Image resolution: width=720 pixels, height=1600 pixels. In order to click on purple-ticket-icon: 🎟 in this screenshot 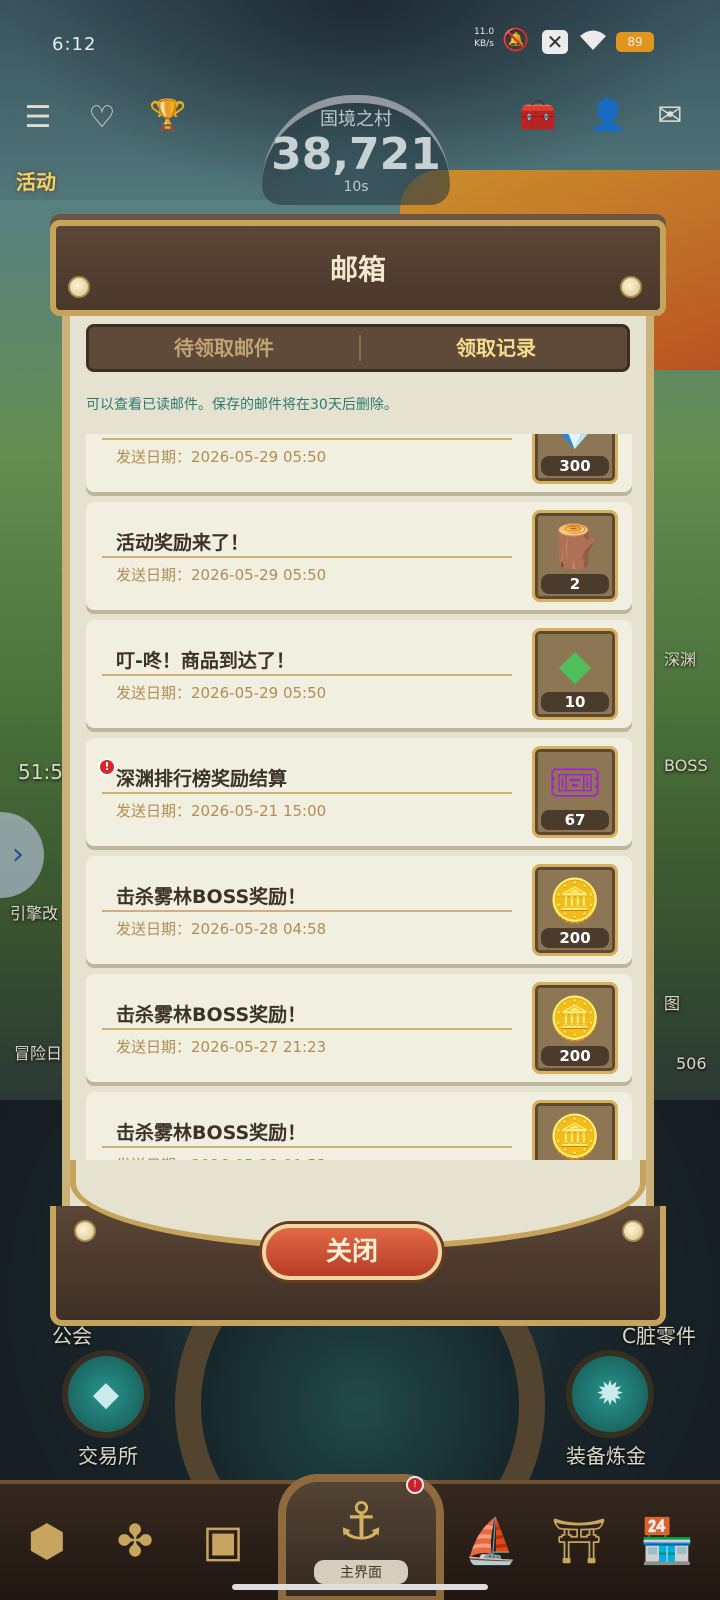, I will do `click(575, 782)`.